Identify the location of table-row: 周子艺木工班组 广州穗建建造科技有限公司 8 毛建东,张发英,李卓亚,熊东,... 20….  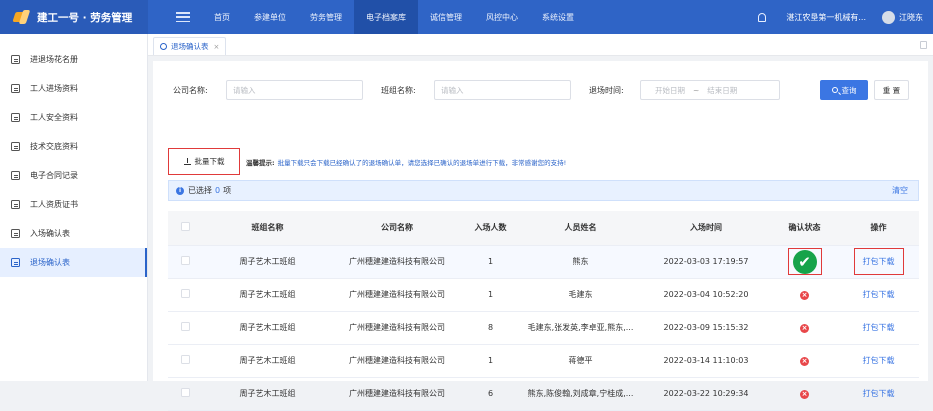
(543, 328).